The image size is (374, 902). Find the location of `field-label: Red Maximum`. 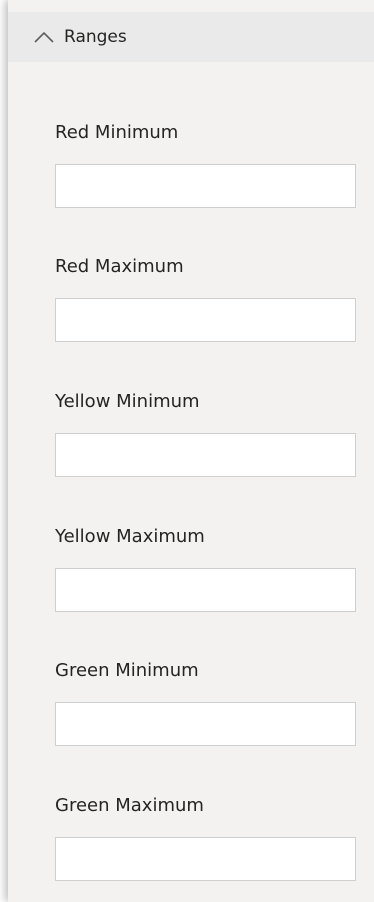

field-label: Red Maximum is located at coordinates (119, 266).